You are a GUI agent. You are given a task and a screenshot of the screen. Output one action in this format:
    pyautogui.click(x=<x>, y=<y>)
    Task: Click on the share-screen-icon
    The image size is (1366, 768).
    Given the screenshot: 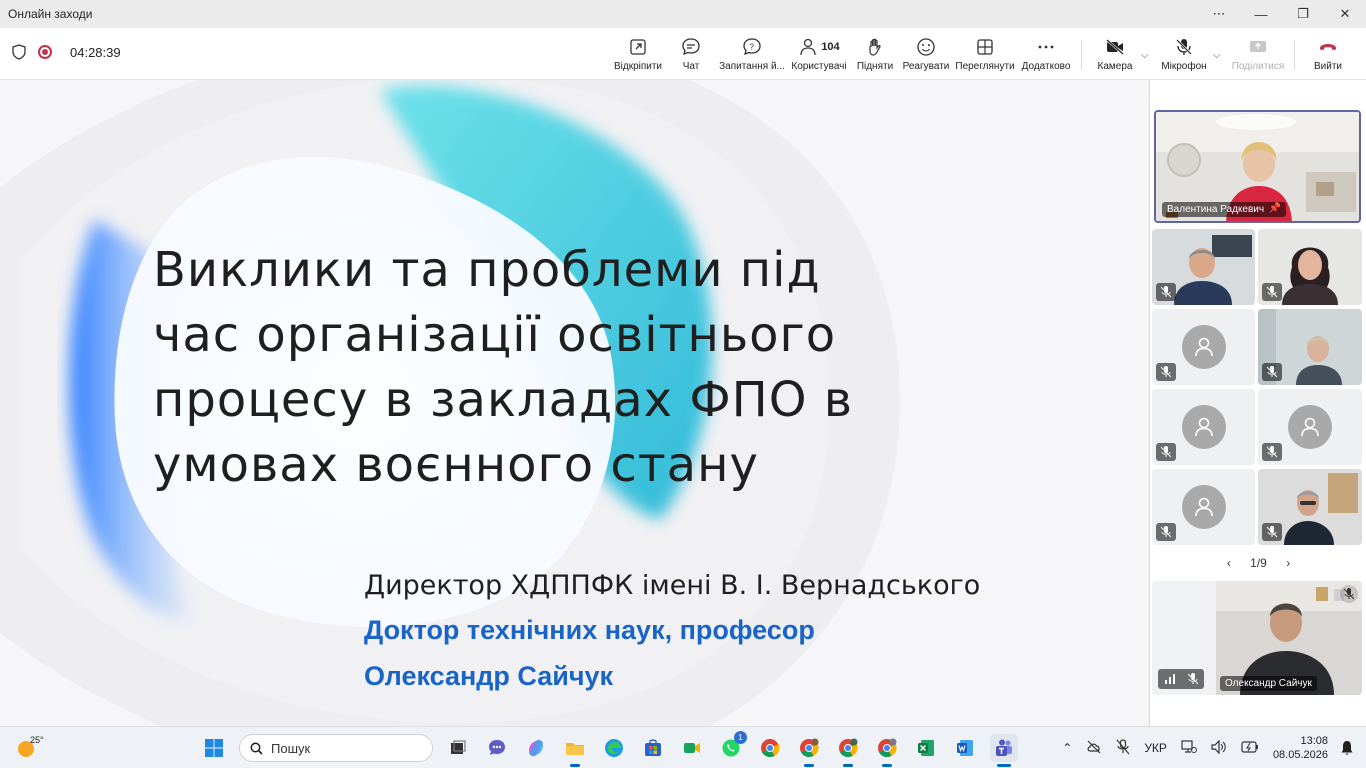 What is the action you would take?
    pyautogui.click(x=1258, y=46)
    